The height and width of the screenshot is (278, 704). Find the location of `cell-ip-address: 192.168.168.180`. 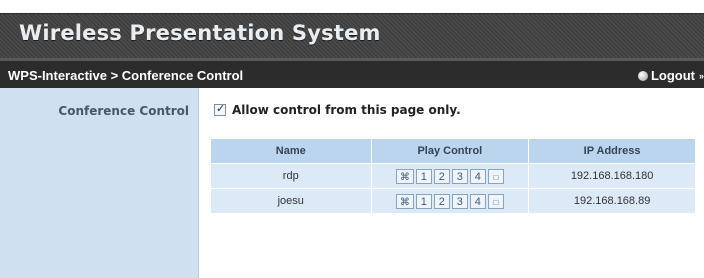

cell-ip-address: 192.168.168.180 is located at coordinates (612, 176).